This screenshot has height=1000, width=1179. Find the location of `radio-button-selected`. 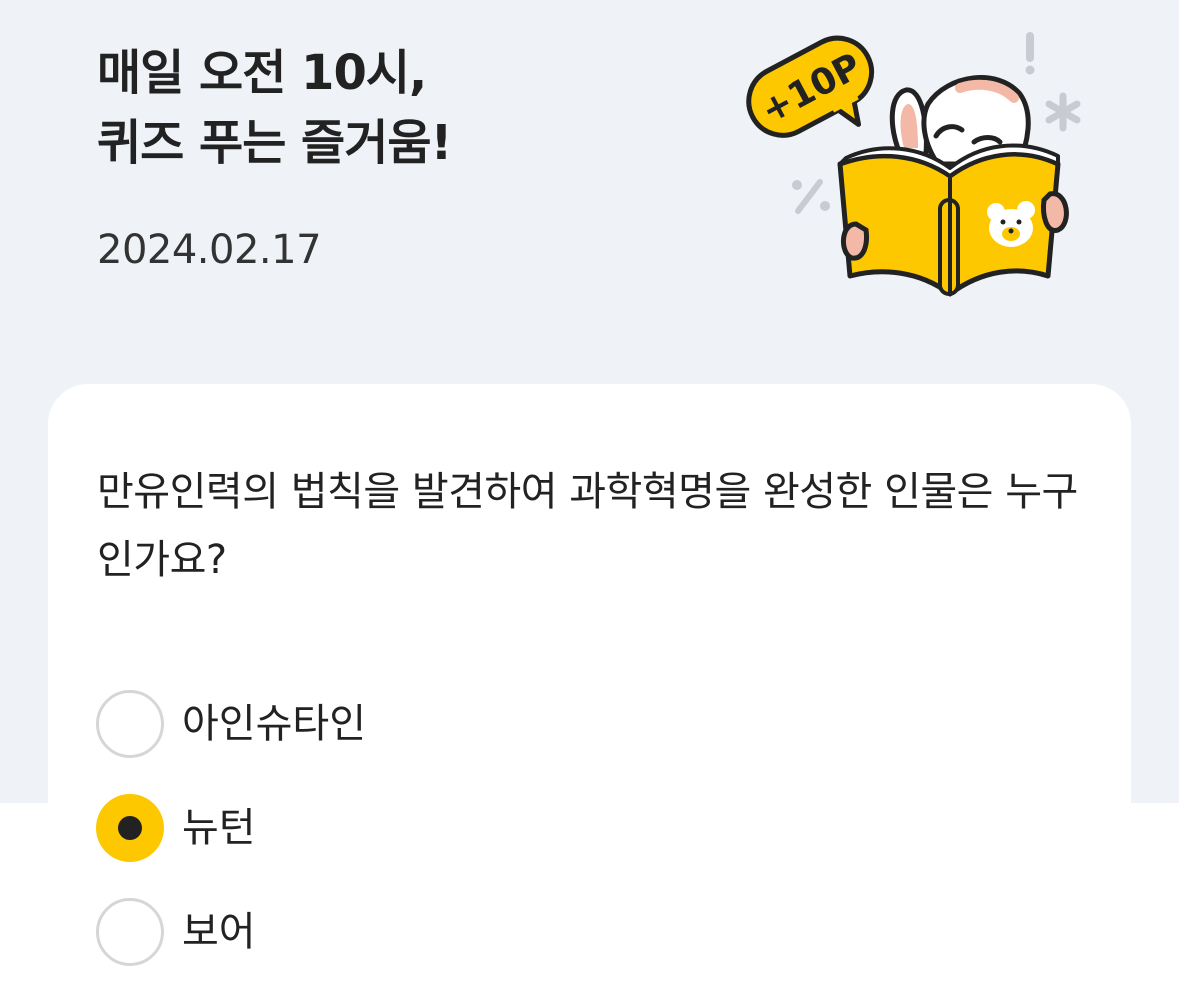

radio-button-selected is located at coordinates (130, 828).